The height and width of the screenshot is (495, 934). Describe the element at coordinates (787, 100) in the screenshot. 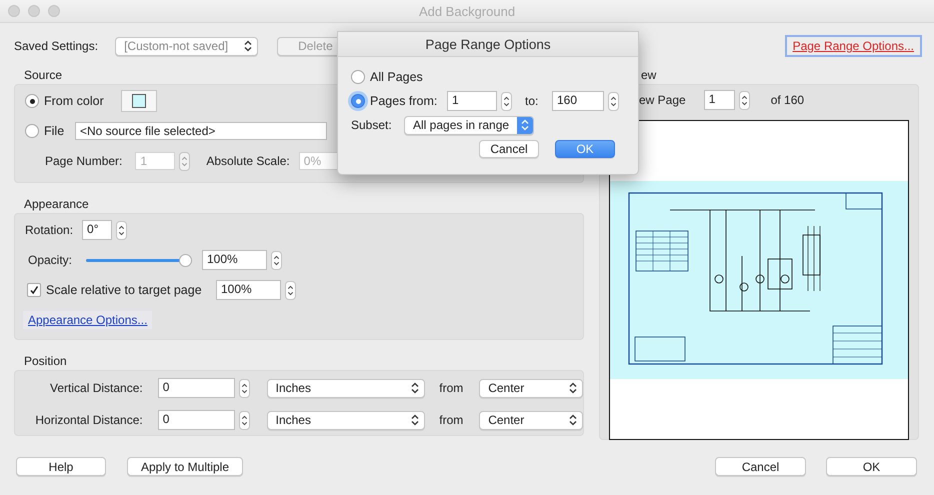

I see `page-count: of 160` at that location.